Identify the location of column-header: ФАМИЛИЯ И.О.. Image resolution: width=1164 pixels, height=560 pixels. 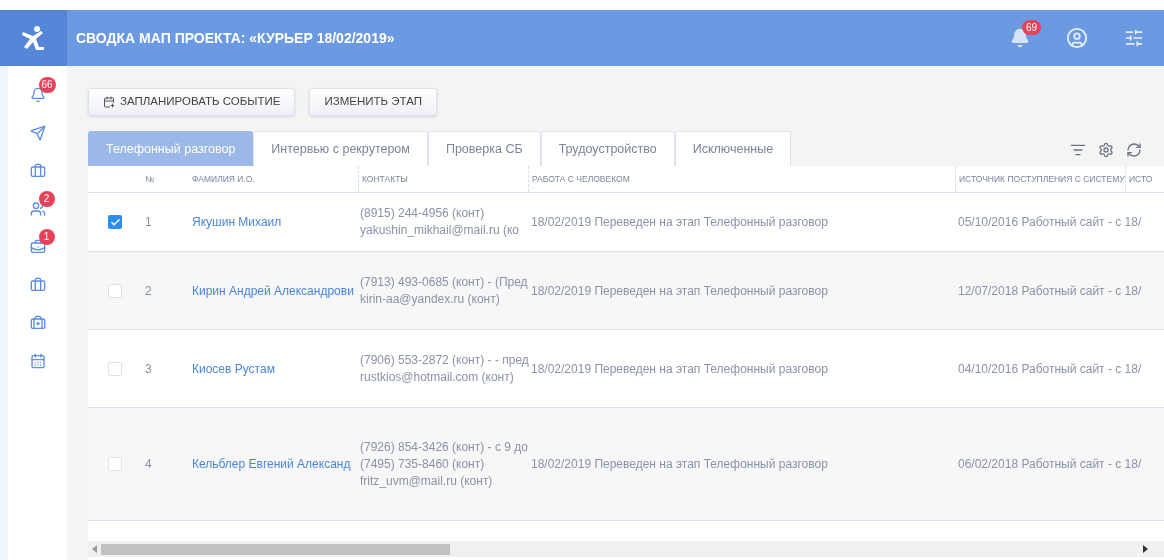
(223, 179).